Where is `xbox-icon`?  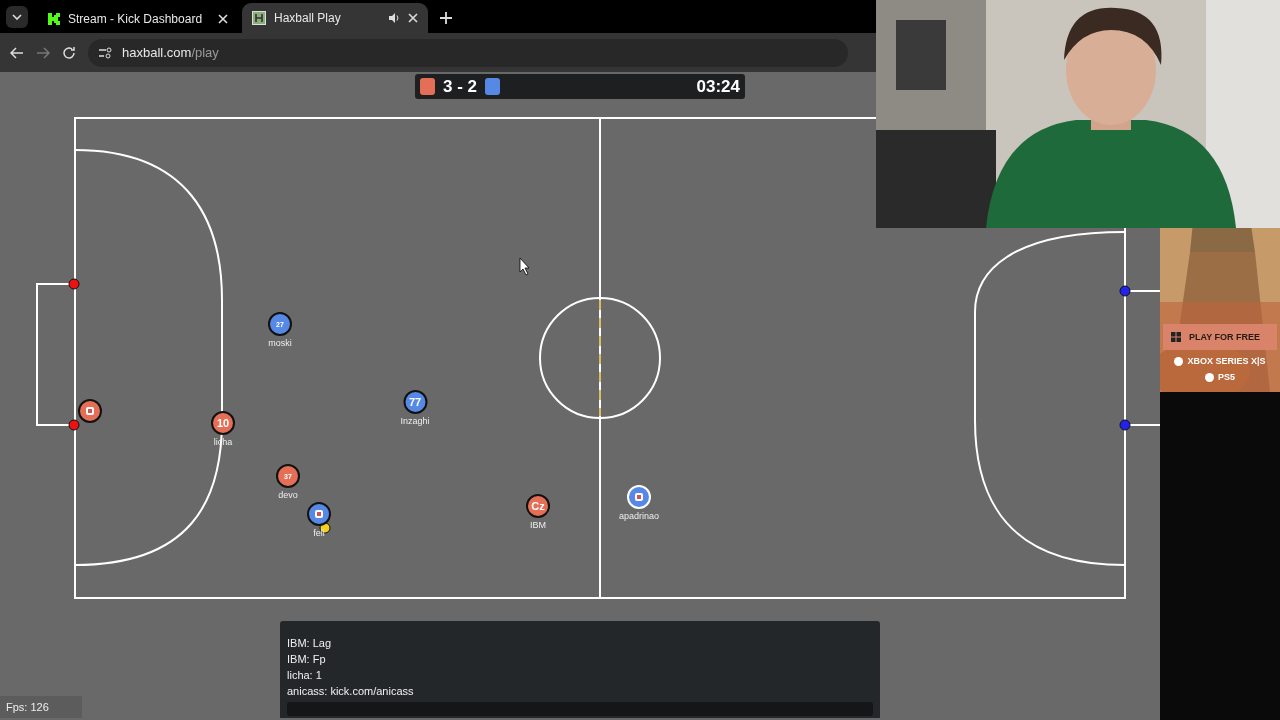
xbox-icon is located at coordinates (1179, 361).